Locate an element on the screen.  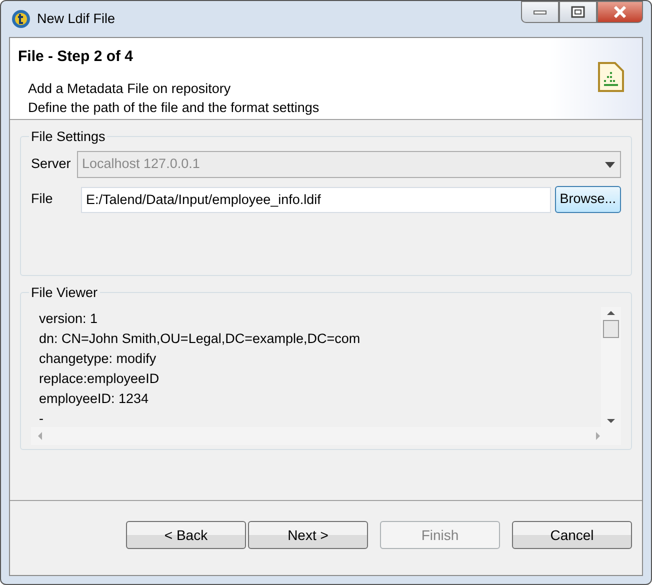
file-content-line: replace:employeeID is located at coordinates (99, 379).